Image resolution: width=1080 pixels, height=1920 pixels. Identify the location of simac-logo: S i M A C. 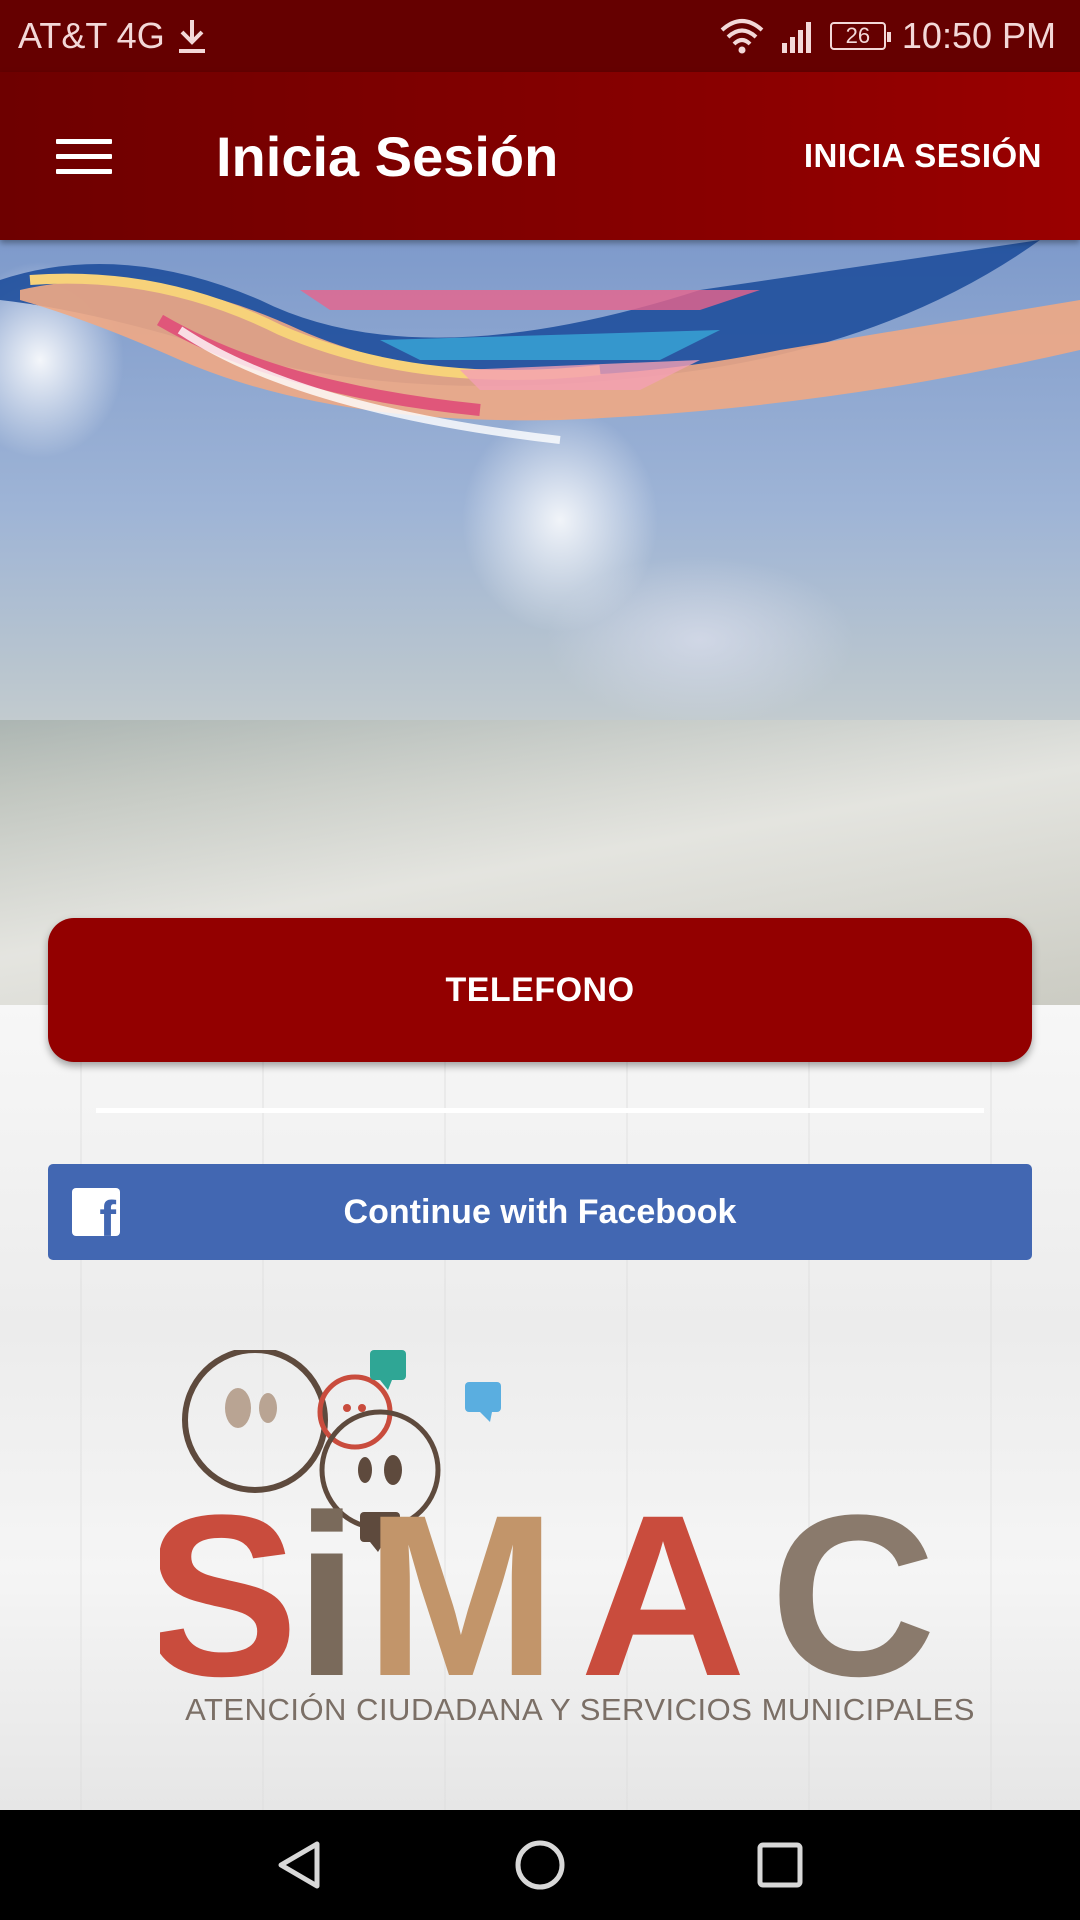
(548, 1537).